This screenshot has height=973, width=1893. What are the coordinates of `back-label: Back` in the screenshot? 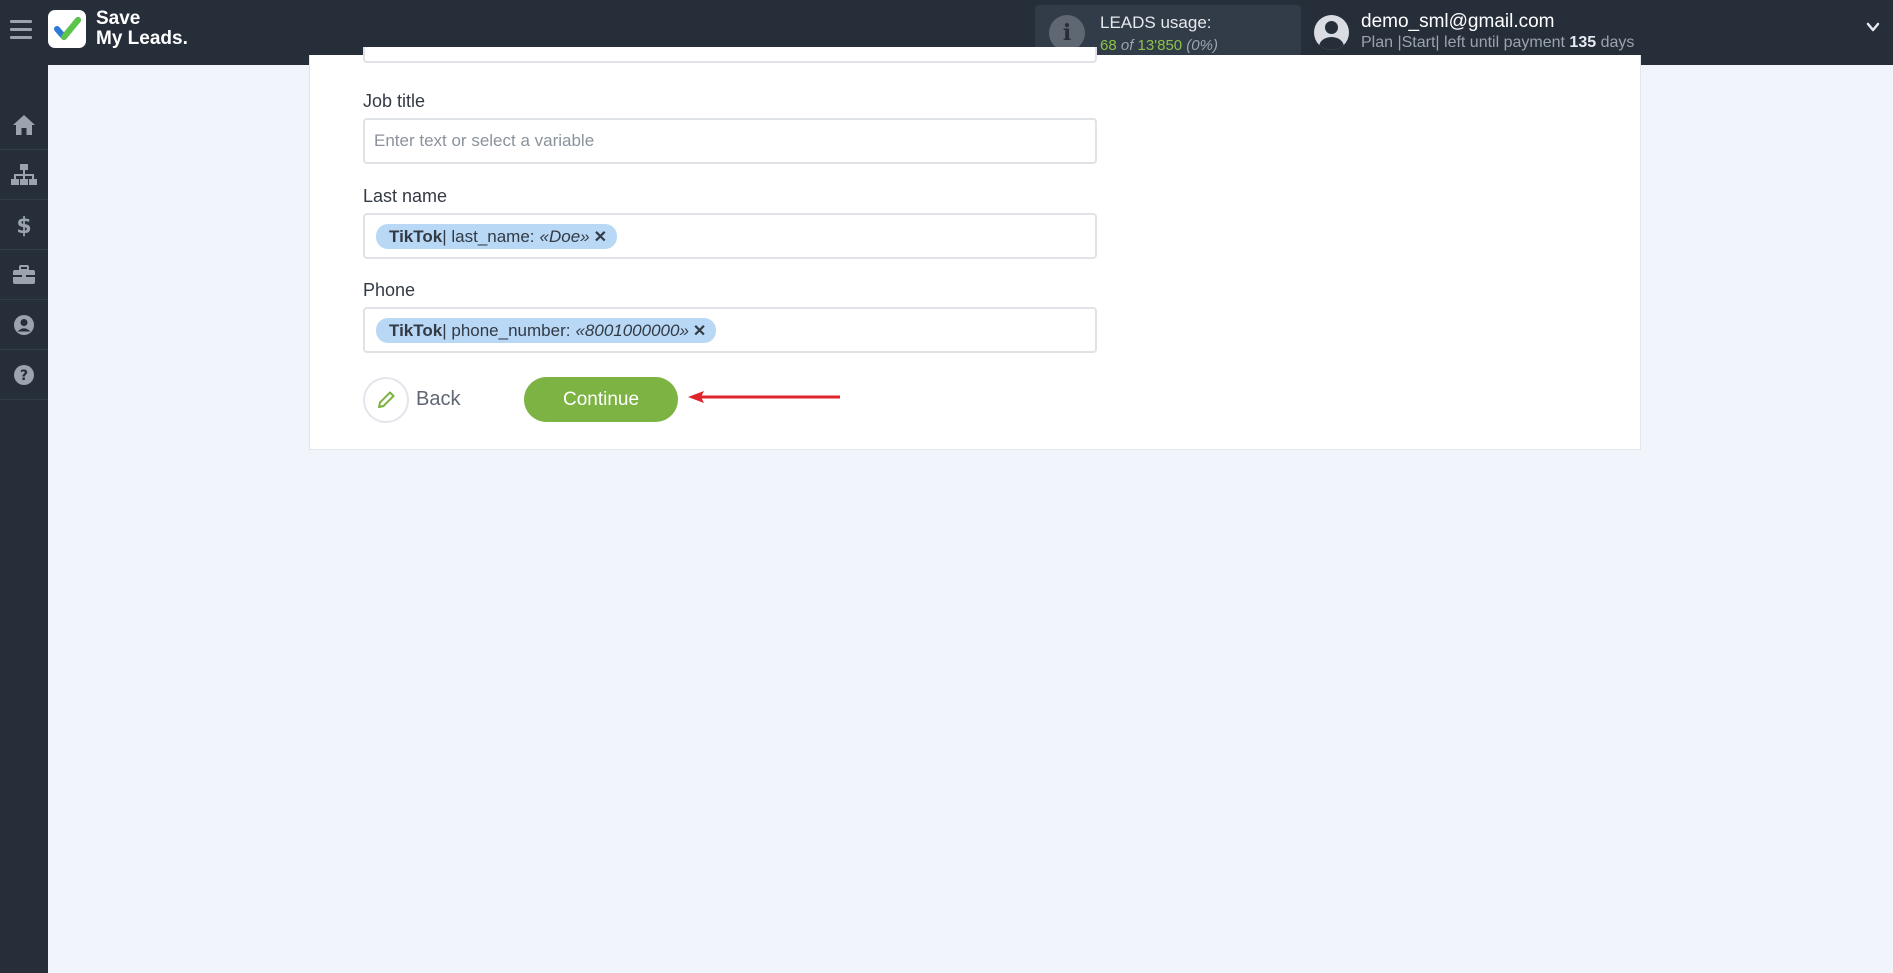 It's located at (438, 399).